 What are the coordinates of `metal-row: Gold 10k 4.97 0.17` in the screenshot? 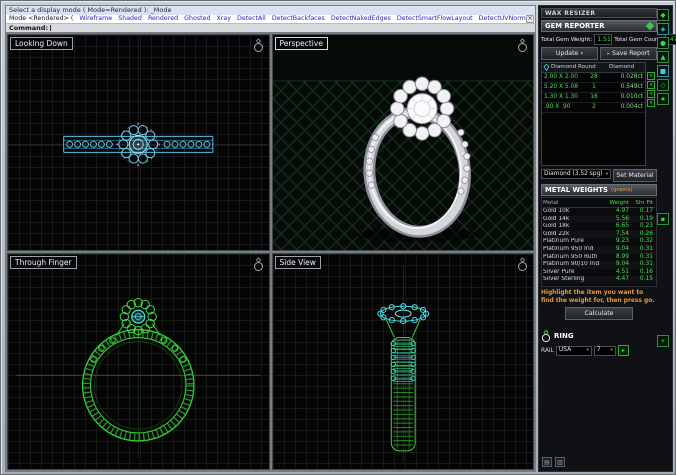 It's located at (599, 212).